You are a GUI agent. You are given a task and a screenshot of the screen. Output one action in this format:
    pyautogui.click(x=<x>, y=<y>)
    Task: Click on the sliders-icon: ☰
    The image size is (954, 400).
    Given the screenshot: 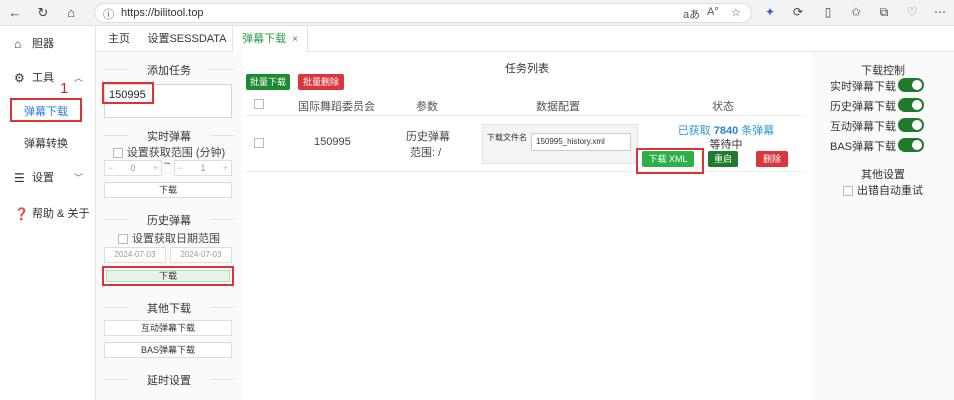 What is the action you would take?
    pyautogui.click(x=19, y=178)
    